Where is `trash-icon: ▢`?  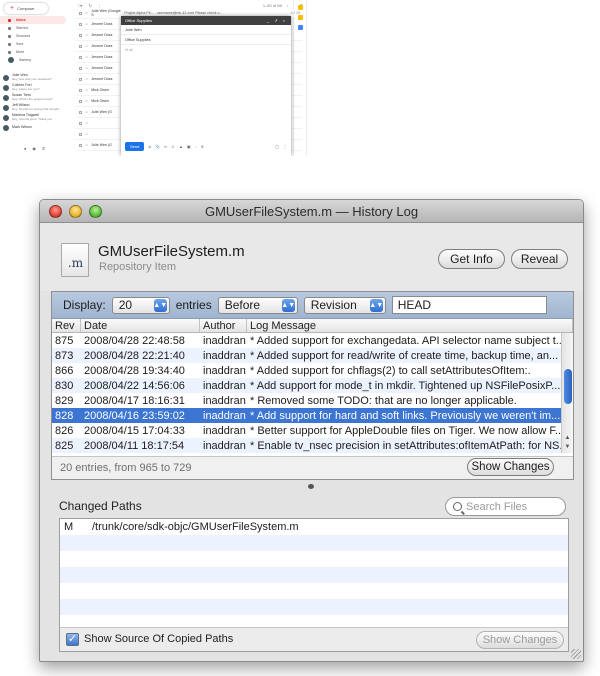
trash-icon: ▢ is located at coordinates (277, 146).